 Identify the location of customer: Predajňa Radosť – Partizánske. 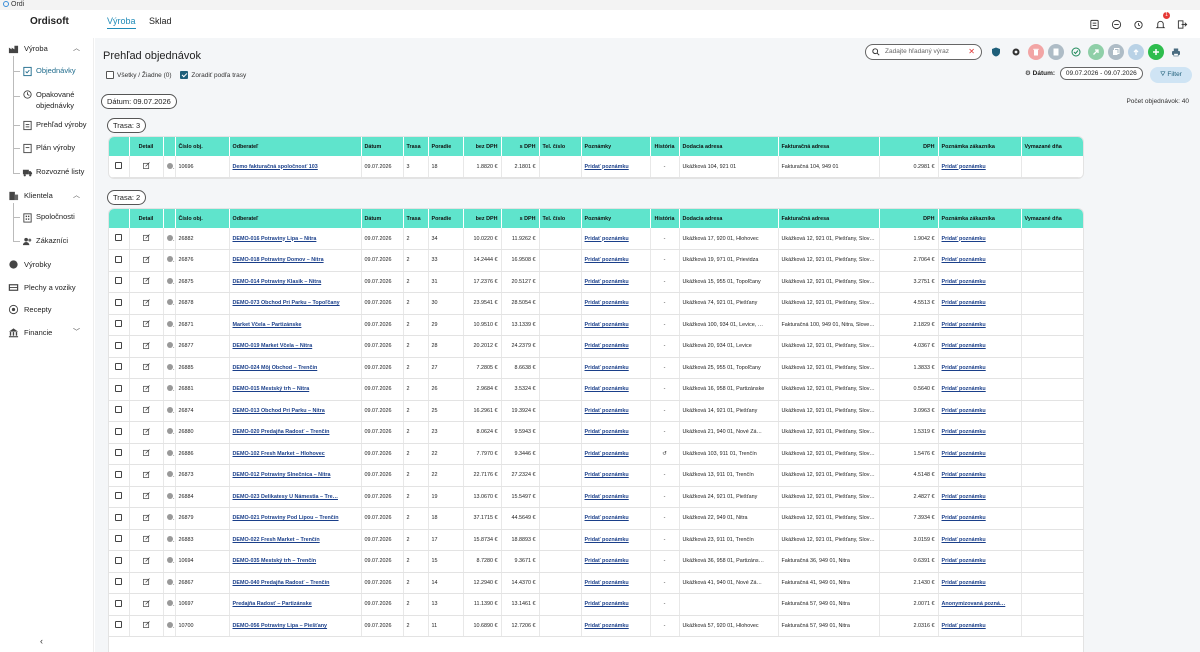
(295, 604).